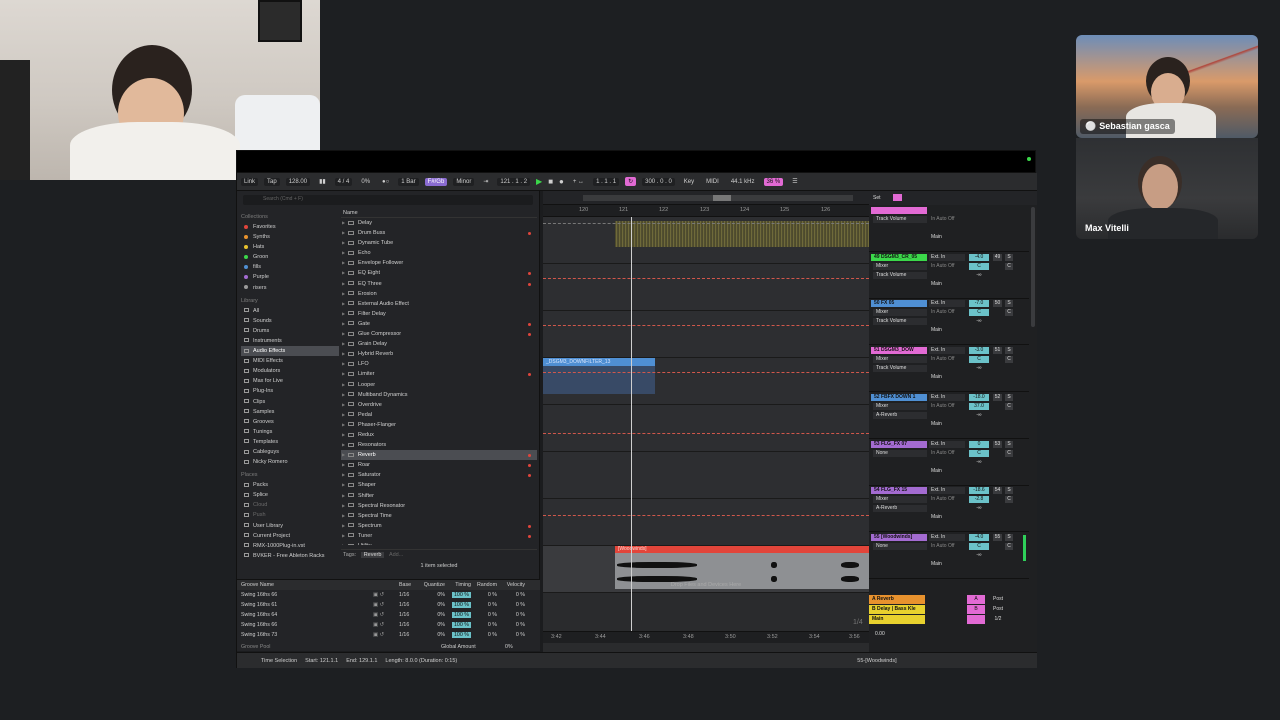 The width and height of the screenshot is (1280, 720). Describe the element at coordinates (290, 257) in the screenshot. I see `collection-item: Groon` at that location.